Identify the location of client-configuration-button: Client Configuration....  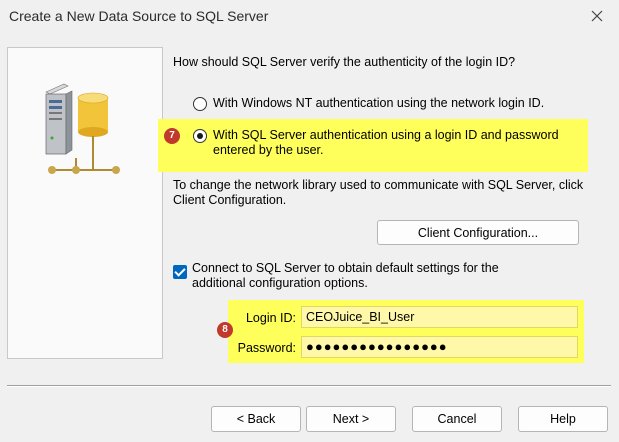
(478, 232).